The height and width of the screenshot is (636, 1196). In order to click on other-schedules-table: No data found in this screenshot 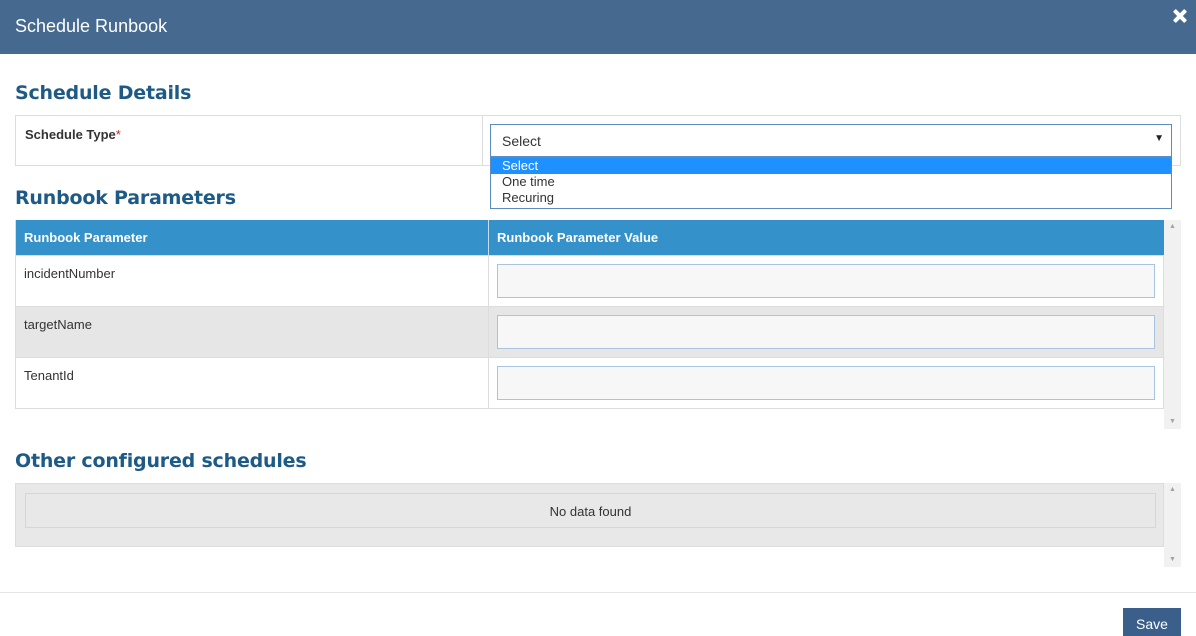, I will do `click(589, 515)`.